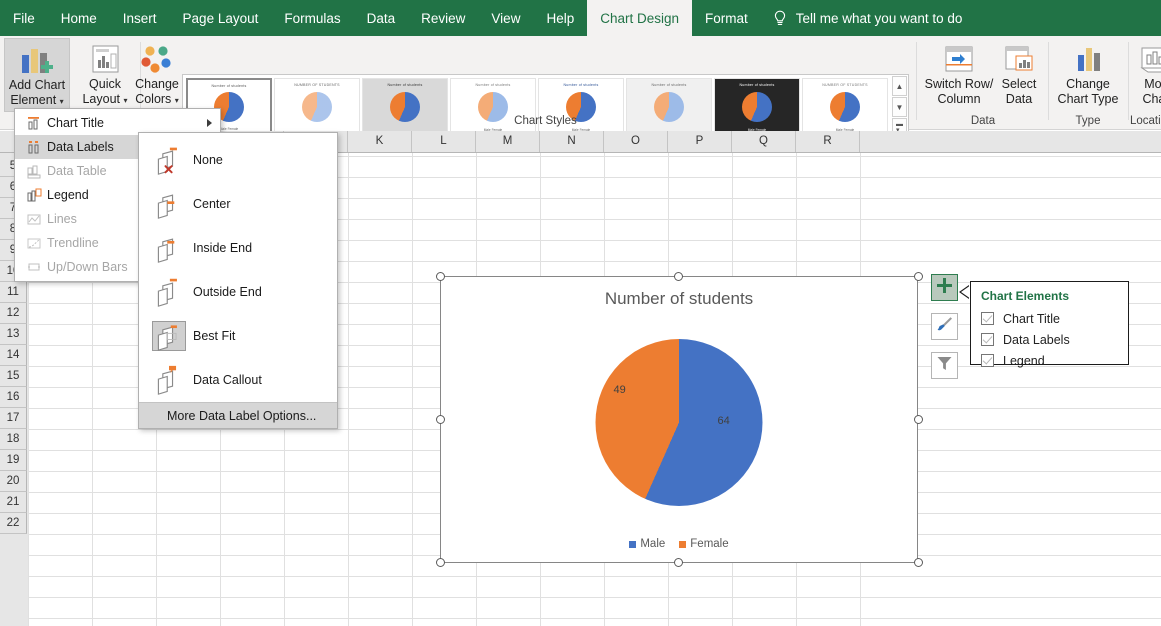 Image resolution: width=1161 pixels, height=626 pixels. I want to click on gallery-scroll-down-button: ▼, so click(899, 107).